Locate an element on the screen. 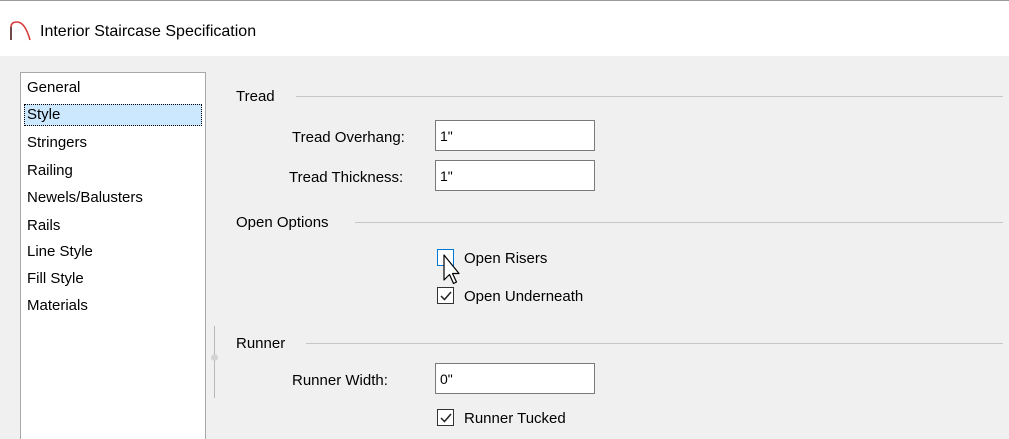 The height and width of the screenshot is (439, 1009). checkmark-icon is located at coordinates (446, 418).